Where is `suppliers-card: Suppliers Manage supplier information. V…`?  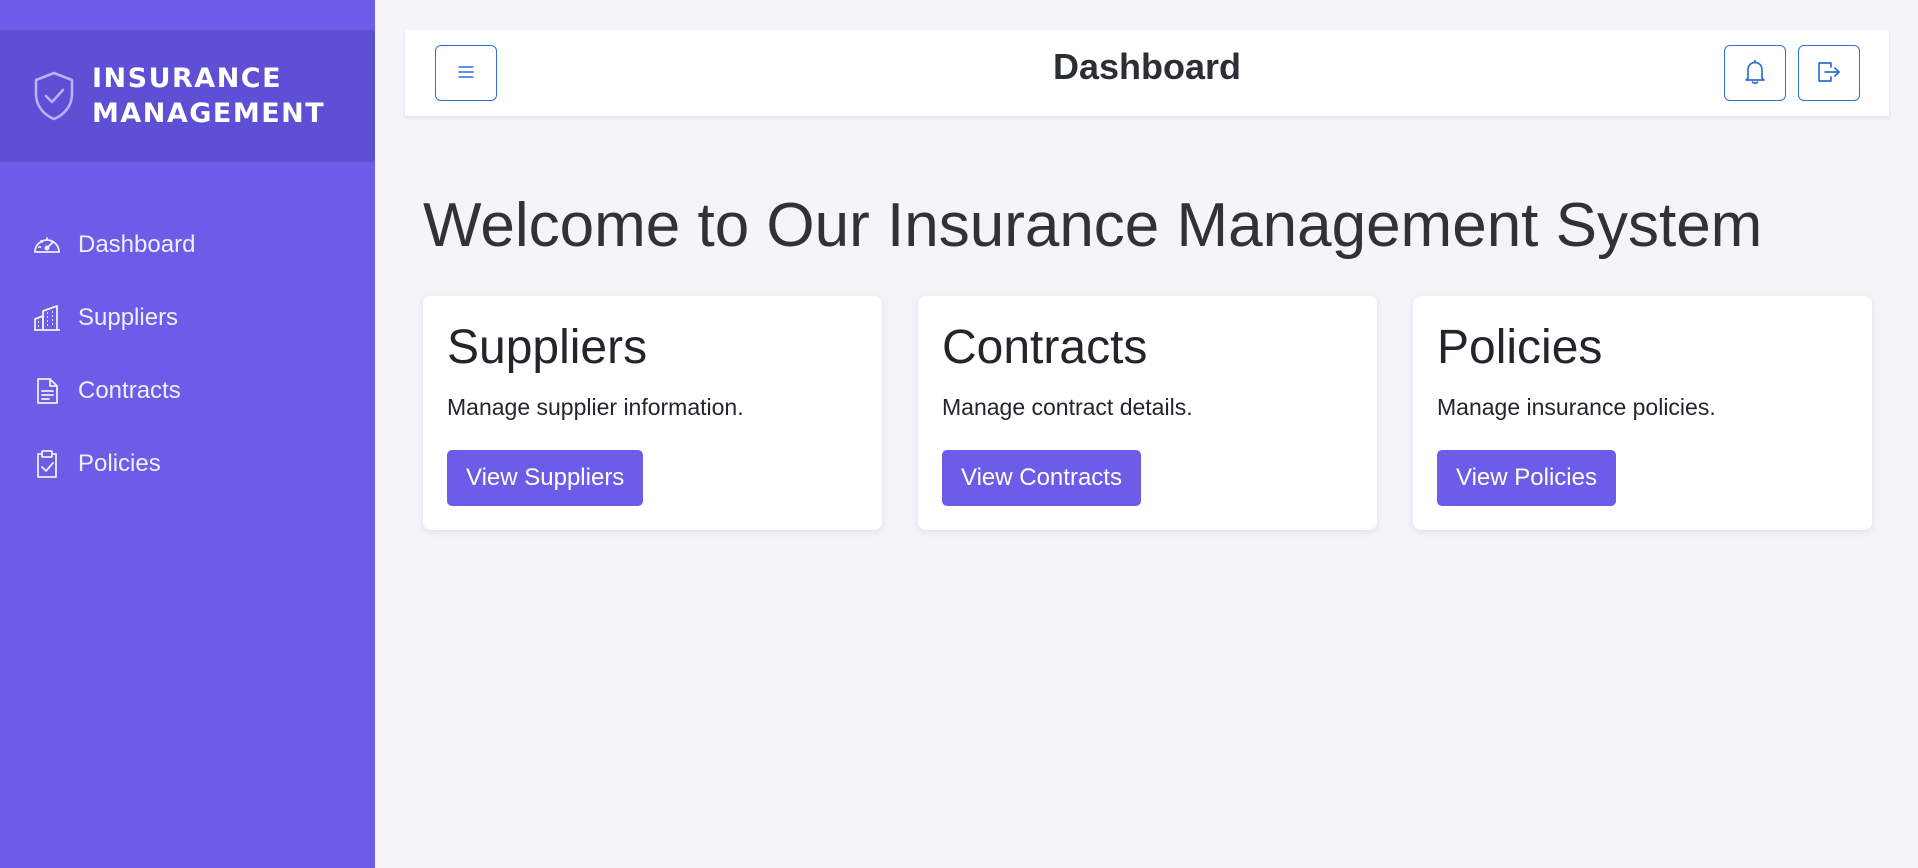 suppliers-card: Suppliers Manage supplier information. V… is located at coordinates (652, 413).